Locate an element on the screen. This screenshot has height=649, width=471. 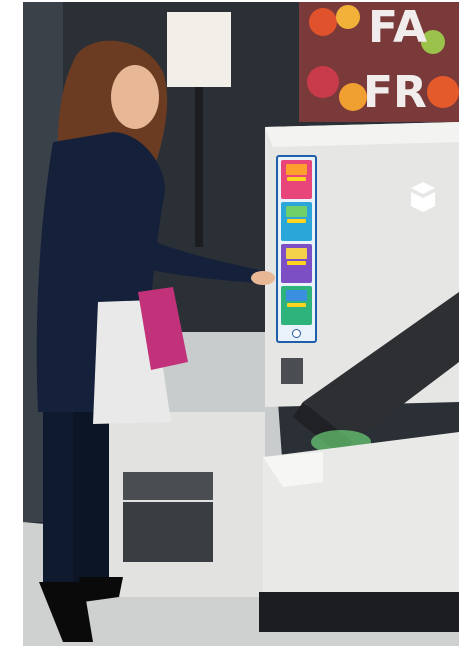
leg-right is located at coordinates (91, 497).